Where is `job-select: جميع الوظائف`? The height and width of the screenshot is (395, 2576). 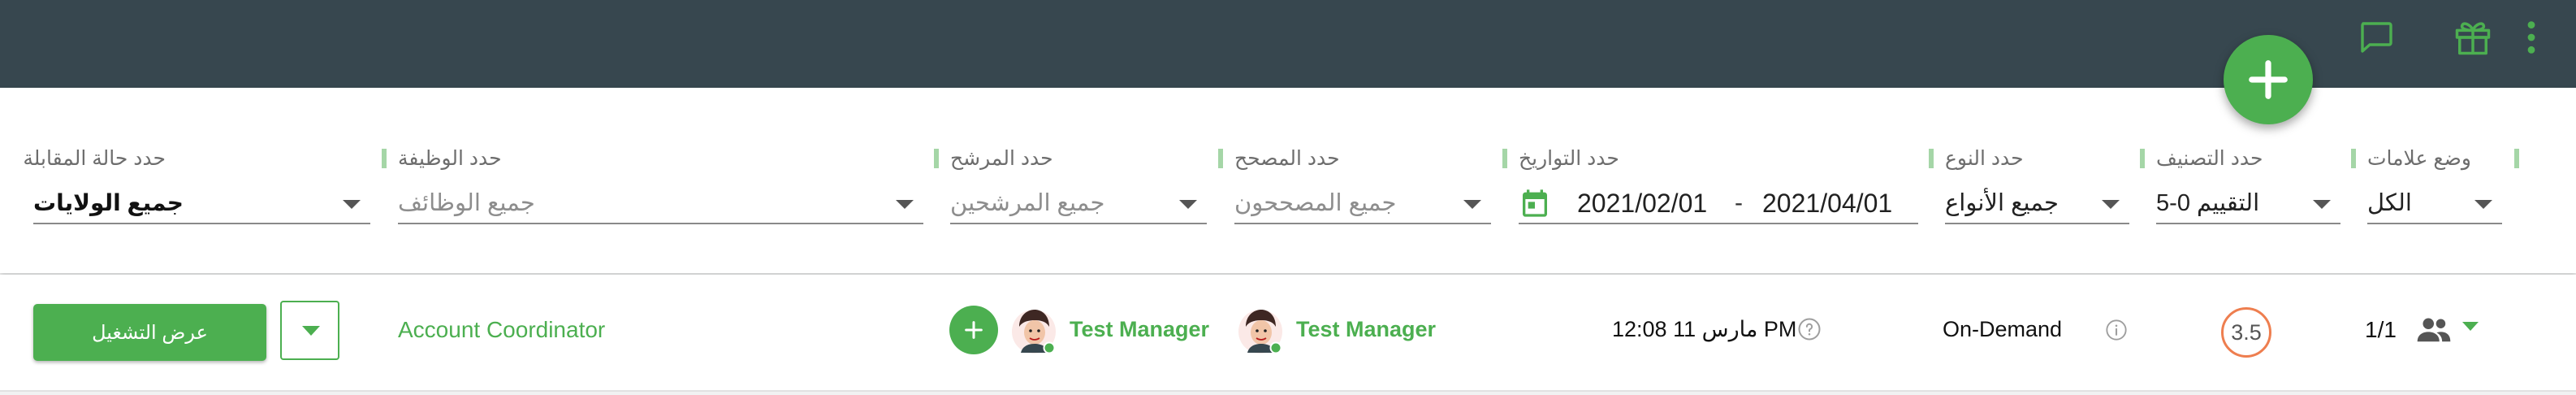 job-select: جميع الوظائف is located at coordinates (661, 204).